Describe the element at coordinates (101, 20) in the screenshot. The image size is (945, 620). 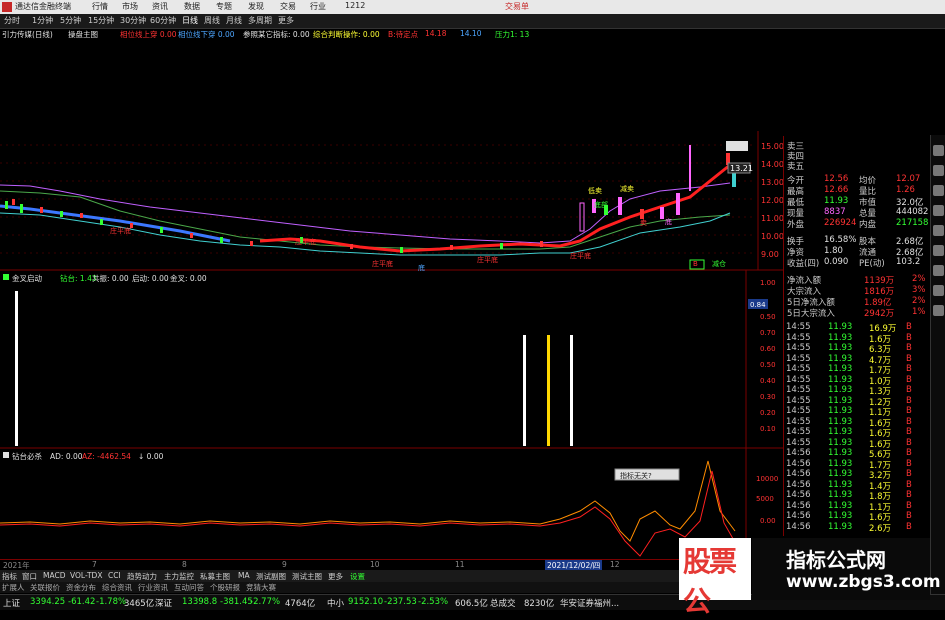
I see `period-tab-15min: 15分钟` at that location.